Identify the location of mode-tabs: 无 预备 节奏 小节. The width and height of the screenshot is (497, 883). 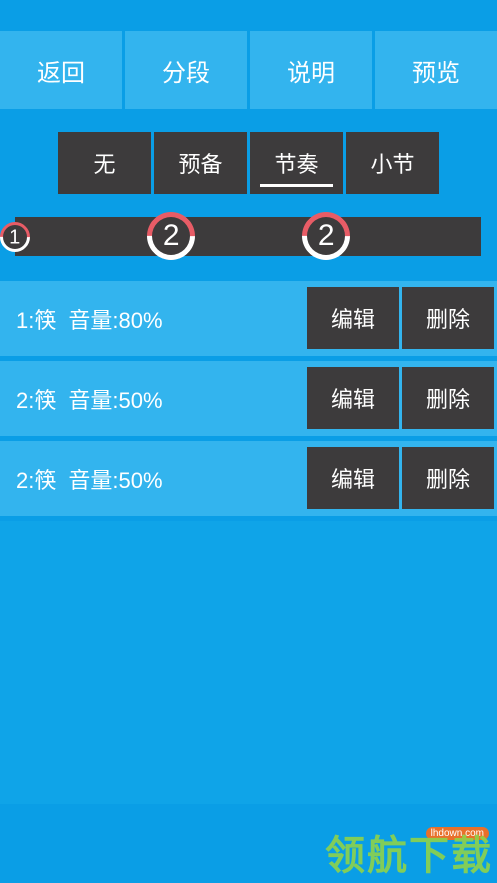
(248, 163).